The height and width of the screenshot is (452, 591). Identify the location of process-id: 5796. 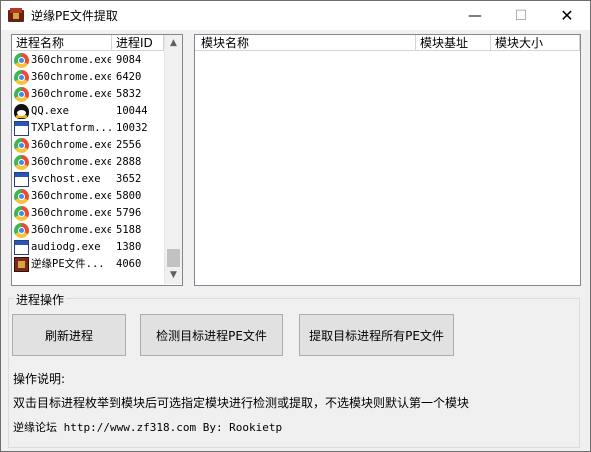
(129, 213).